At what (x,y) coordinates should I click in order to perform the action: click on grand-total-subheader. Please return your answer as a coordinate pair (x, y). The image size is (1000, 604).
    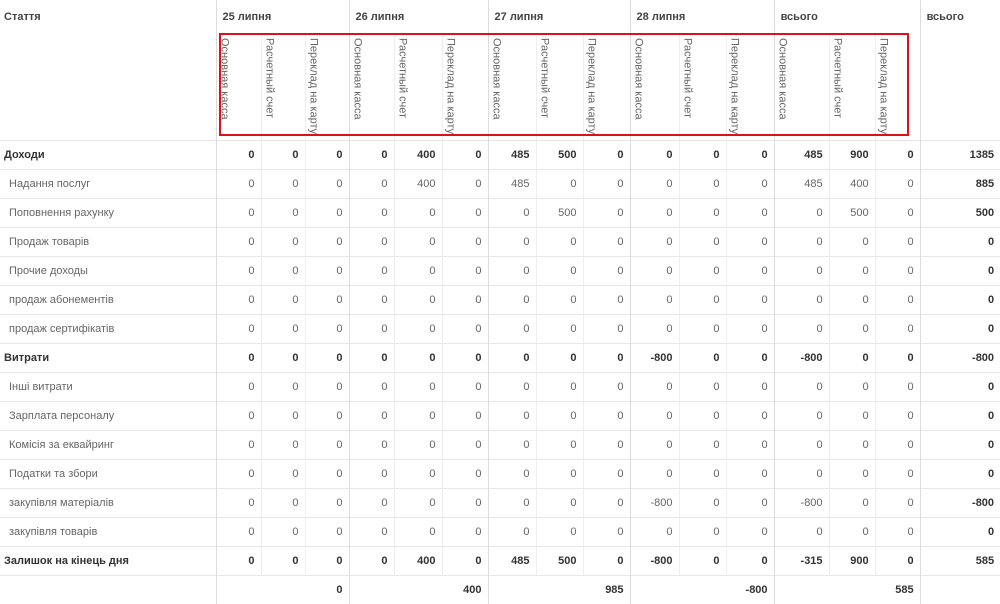
    Looking at the image, I should click on (960, 87).